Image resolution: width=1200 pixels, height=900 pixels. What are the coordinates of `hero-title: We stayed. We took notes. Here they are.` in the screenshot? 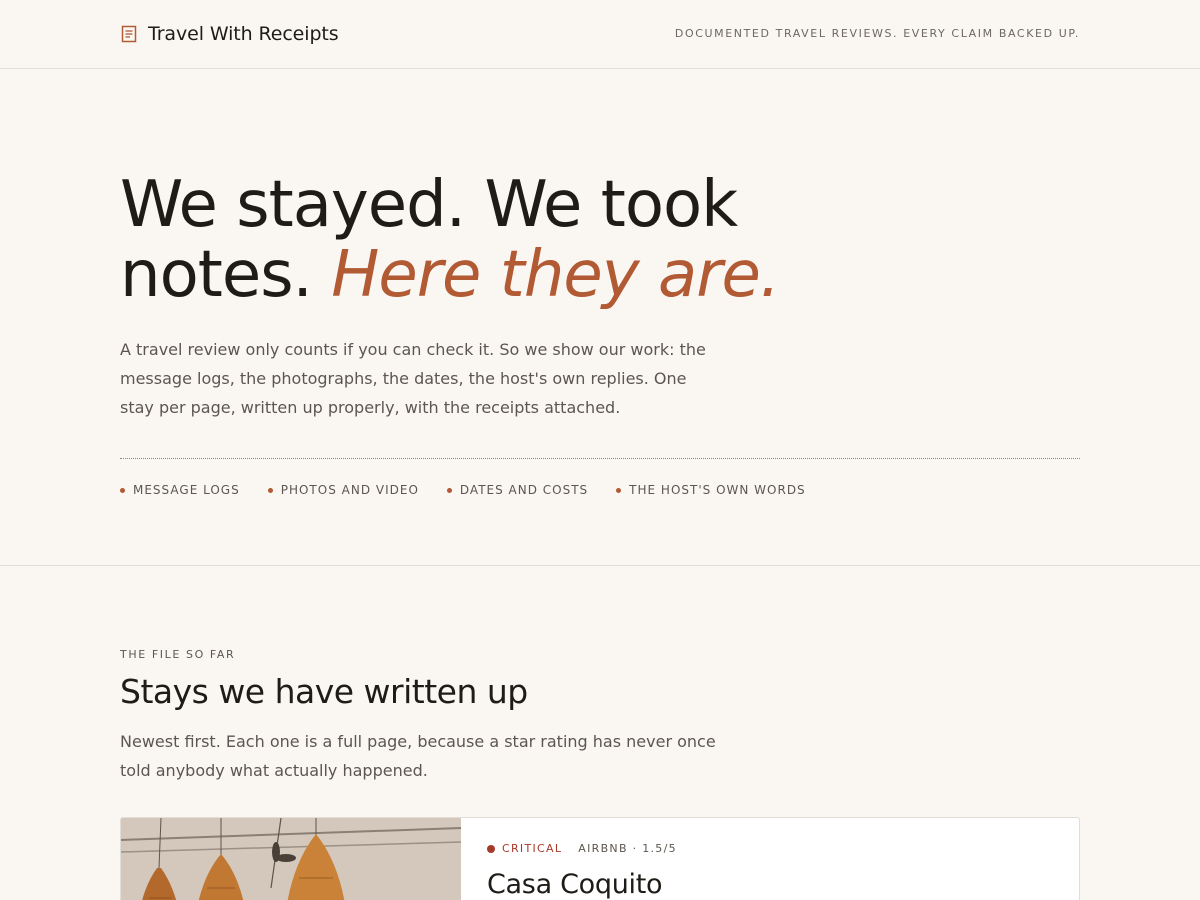 It's located at (480, 240).